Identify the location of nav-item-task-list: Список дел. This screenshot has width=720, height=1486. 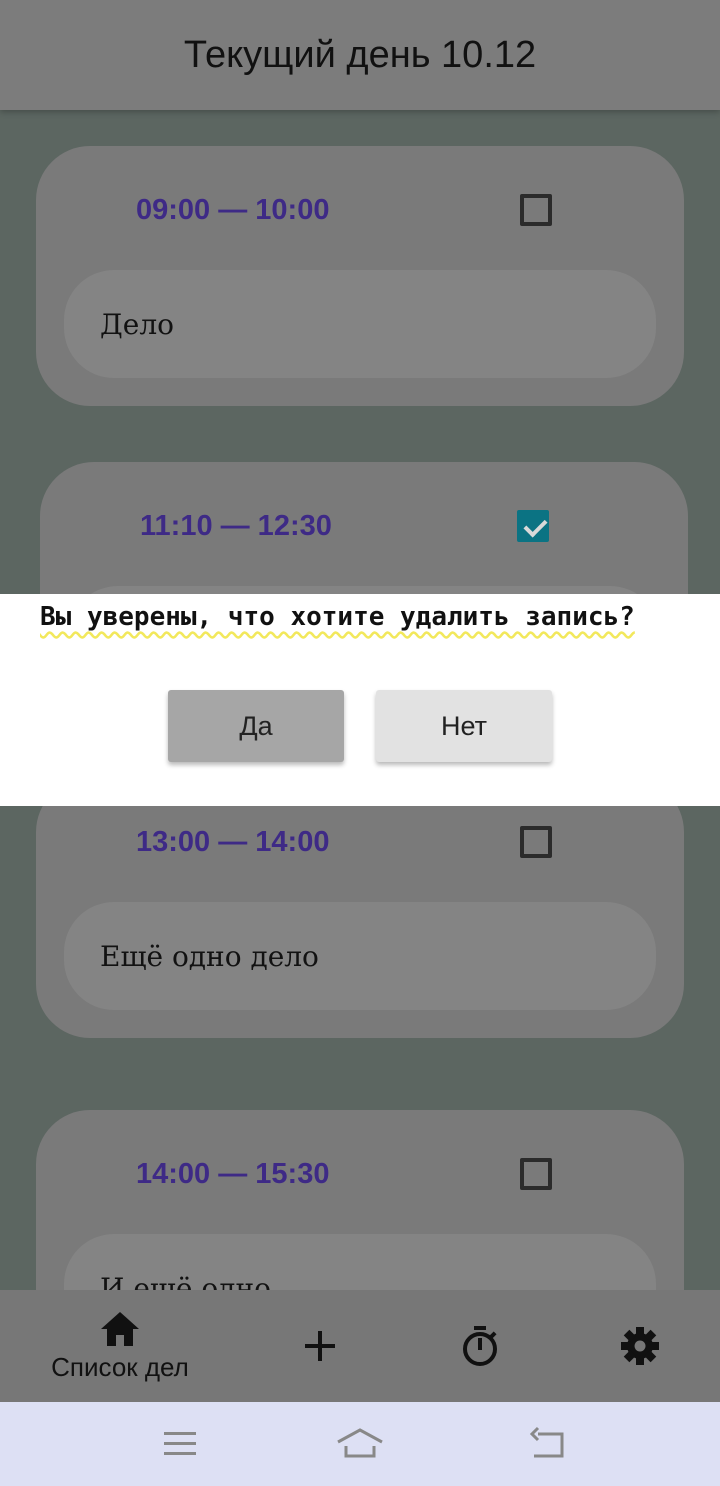
(120, 1346).